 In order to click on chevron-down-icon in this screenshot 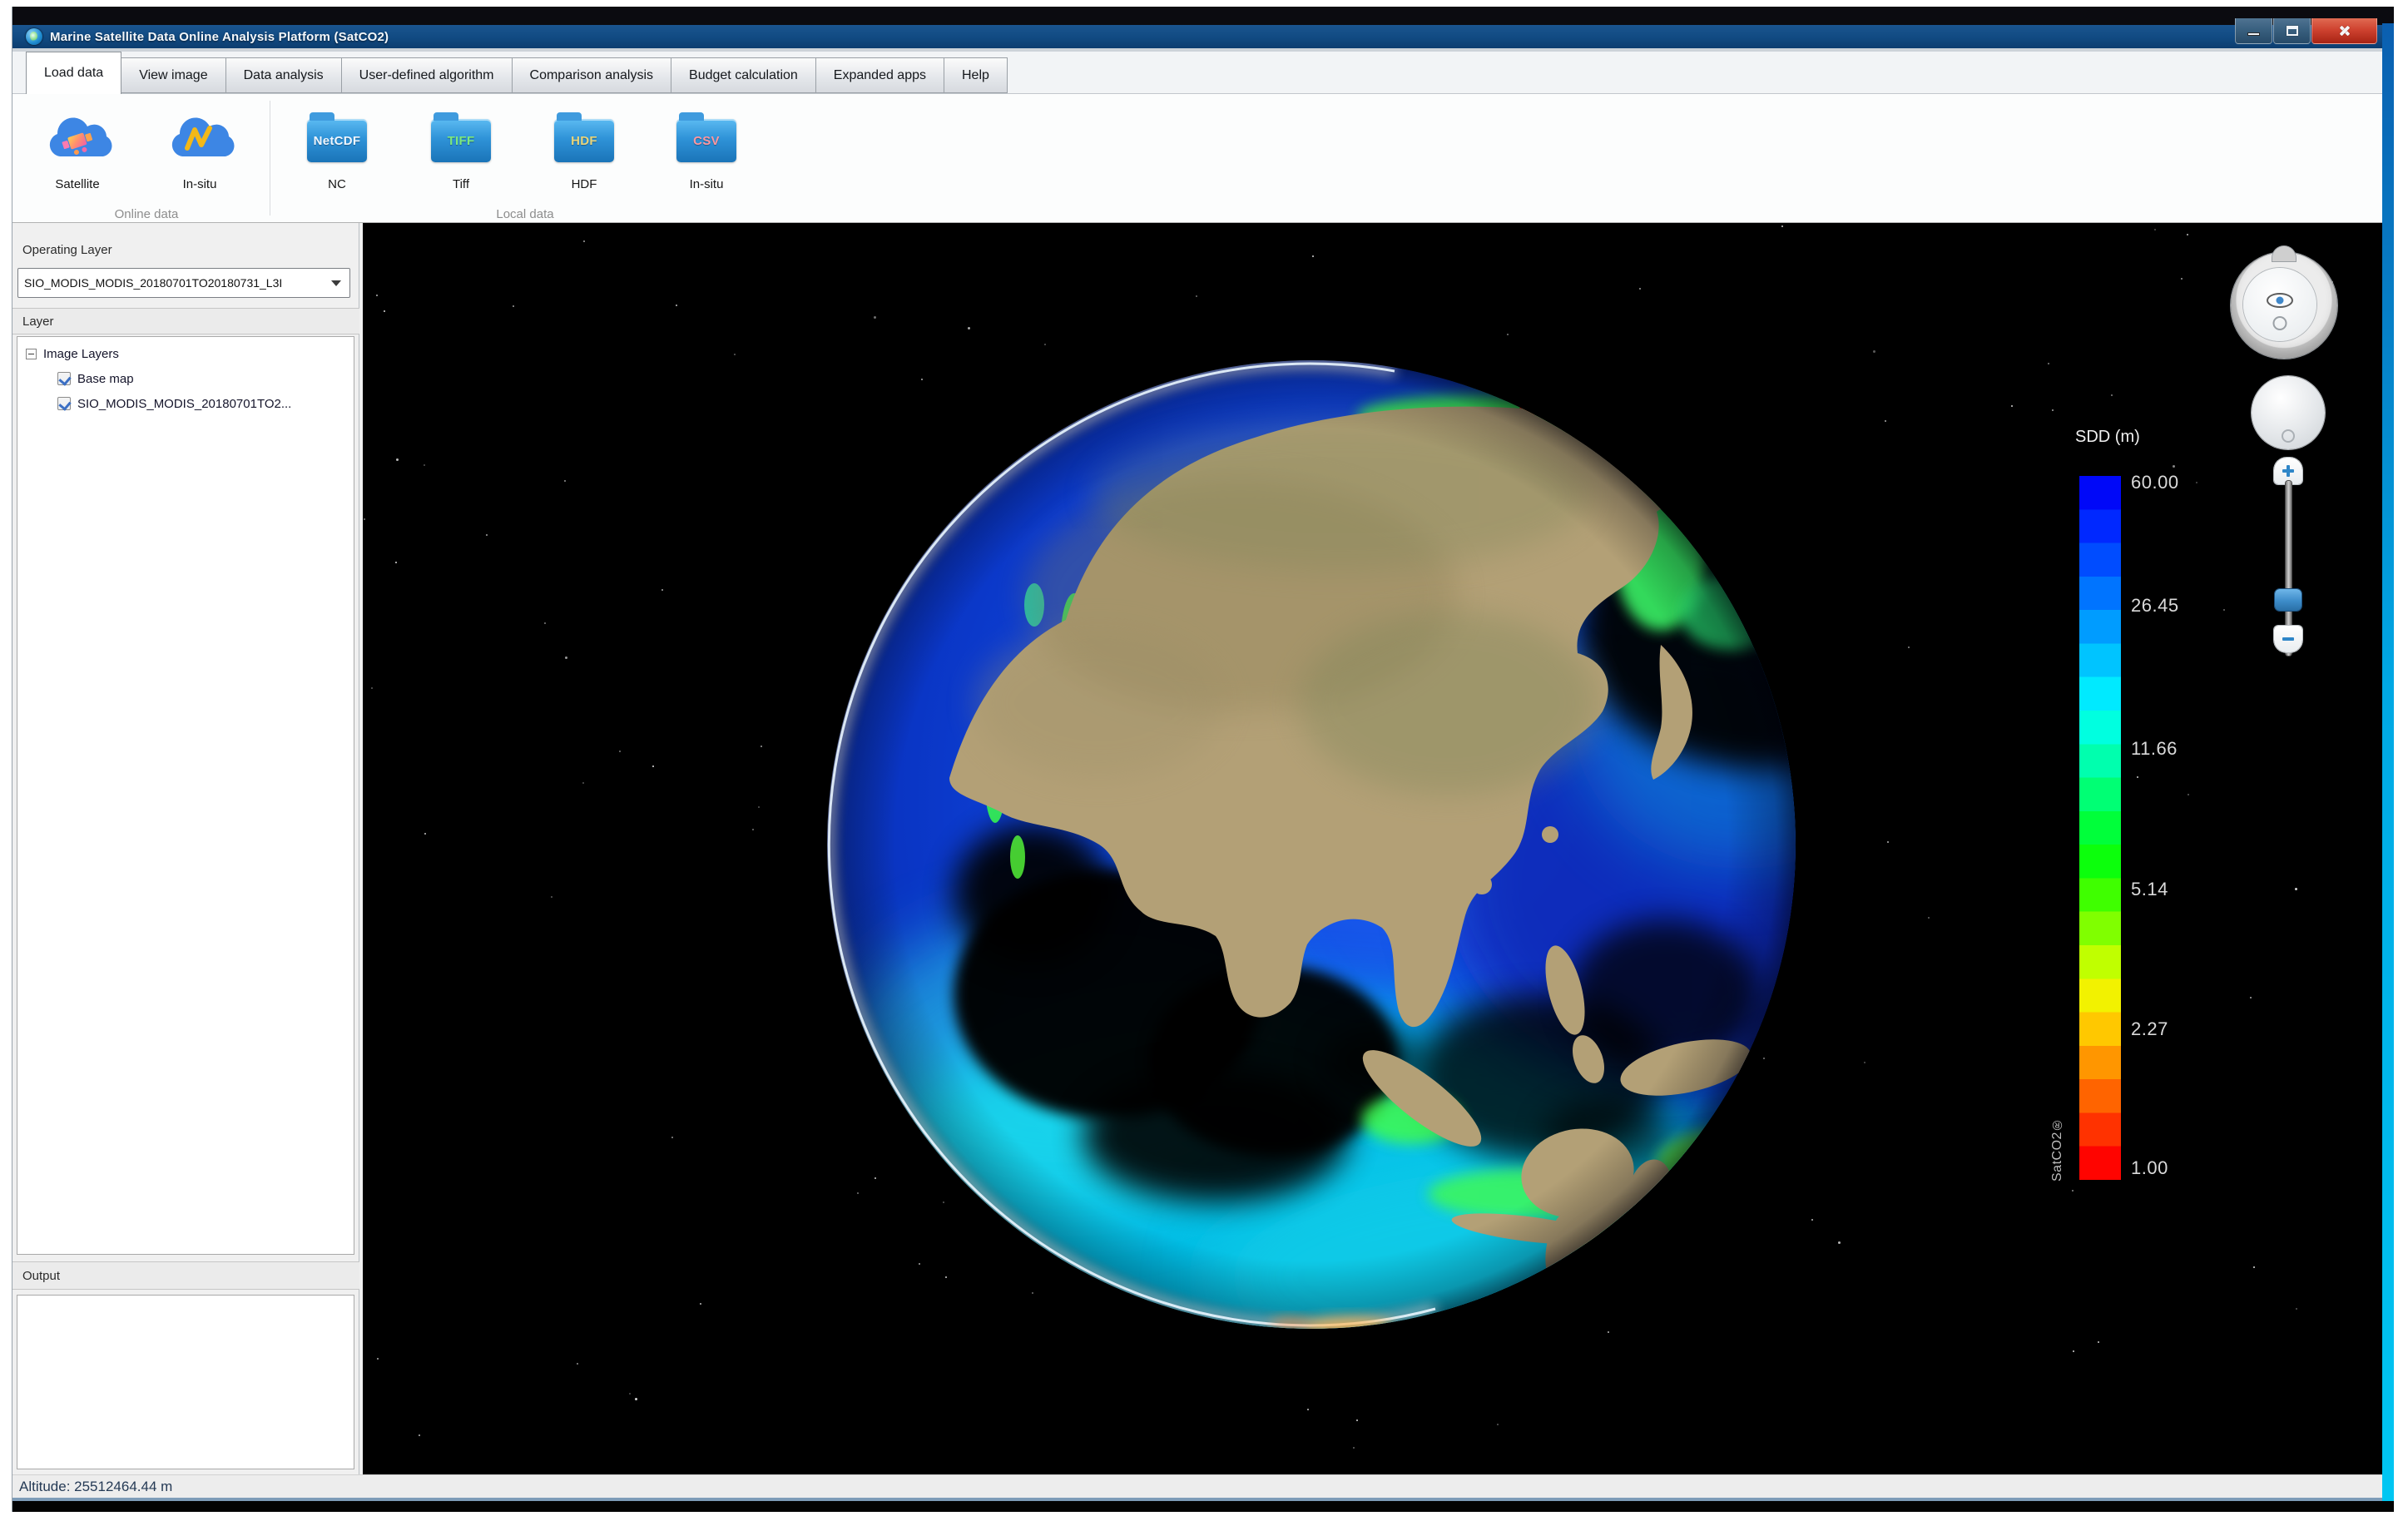, I will do `click(336, 283)`.